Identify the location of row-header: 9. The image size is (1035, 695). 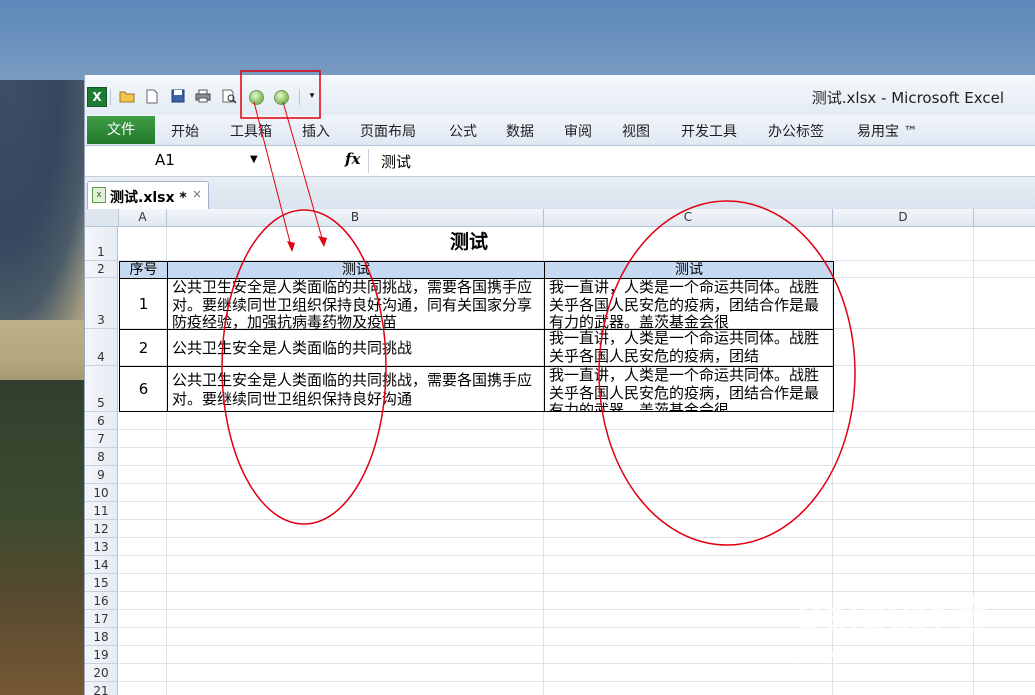
(101, 475).